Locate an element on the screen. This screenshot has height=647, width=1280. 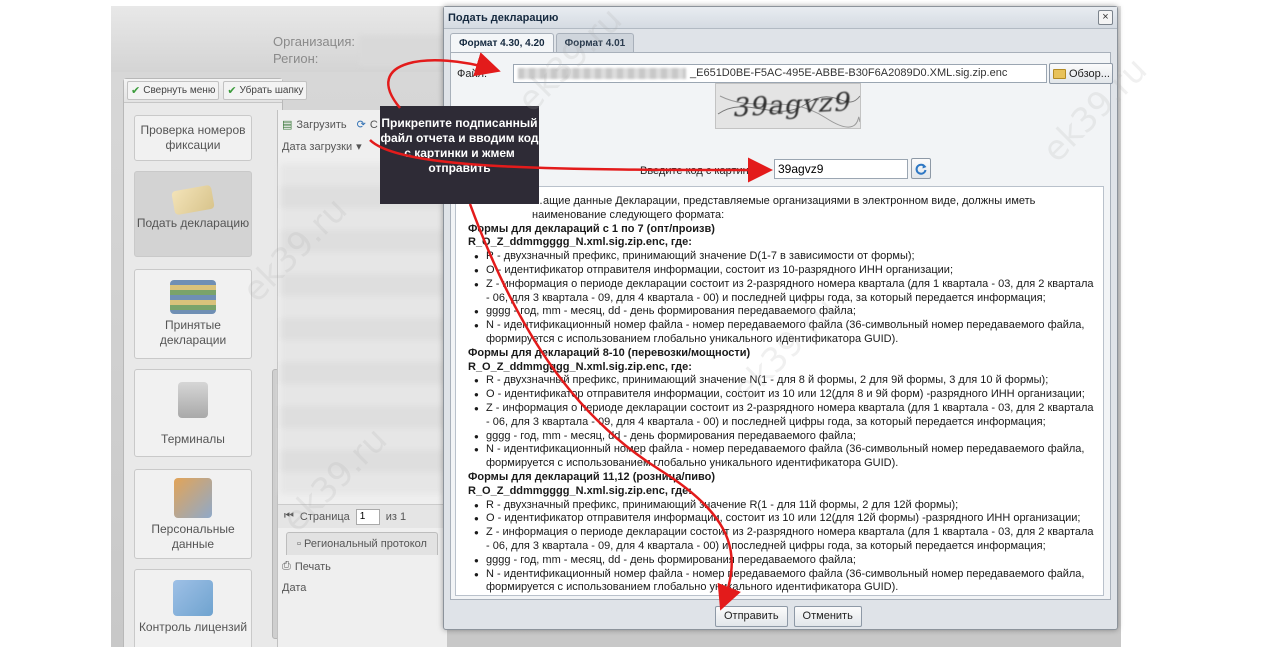
nav-label: Принятые декларации is located at coordinates (193, 332).